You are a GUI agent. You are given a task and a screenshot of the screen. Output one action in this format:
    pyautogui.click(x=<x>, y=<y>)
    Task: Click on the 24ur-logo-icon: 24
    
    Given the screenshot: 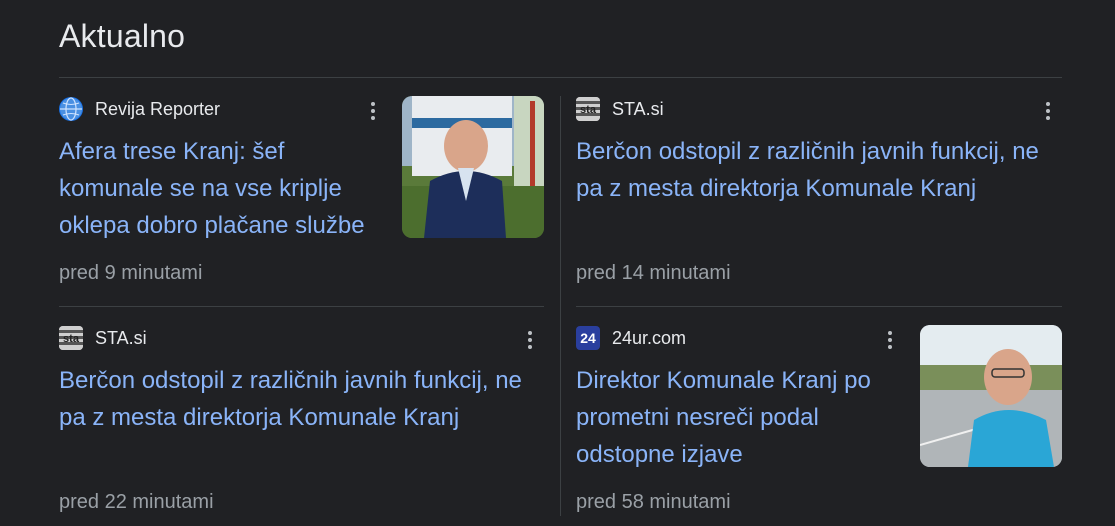 What is the action you would take?
    pyautogui.click(x=588, y=338)
    